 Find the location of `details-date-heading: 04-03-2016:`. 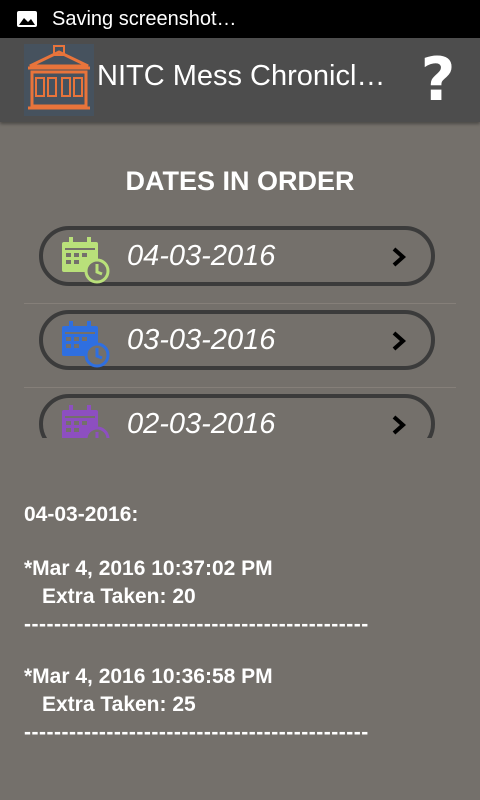

details-date-heading: 04-03-2016: is located at coordinates (81, 514).